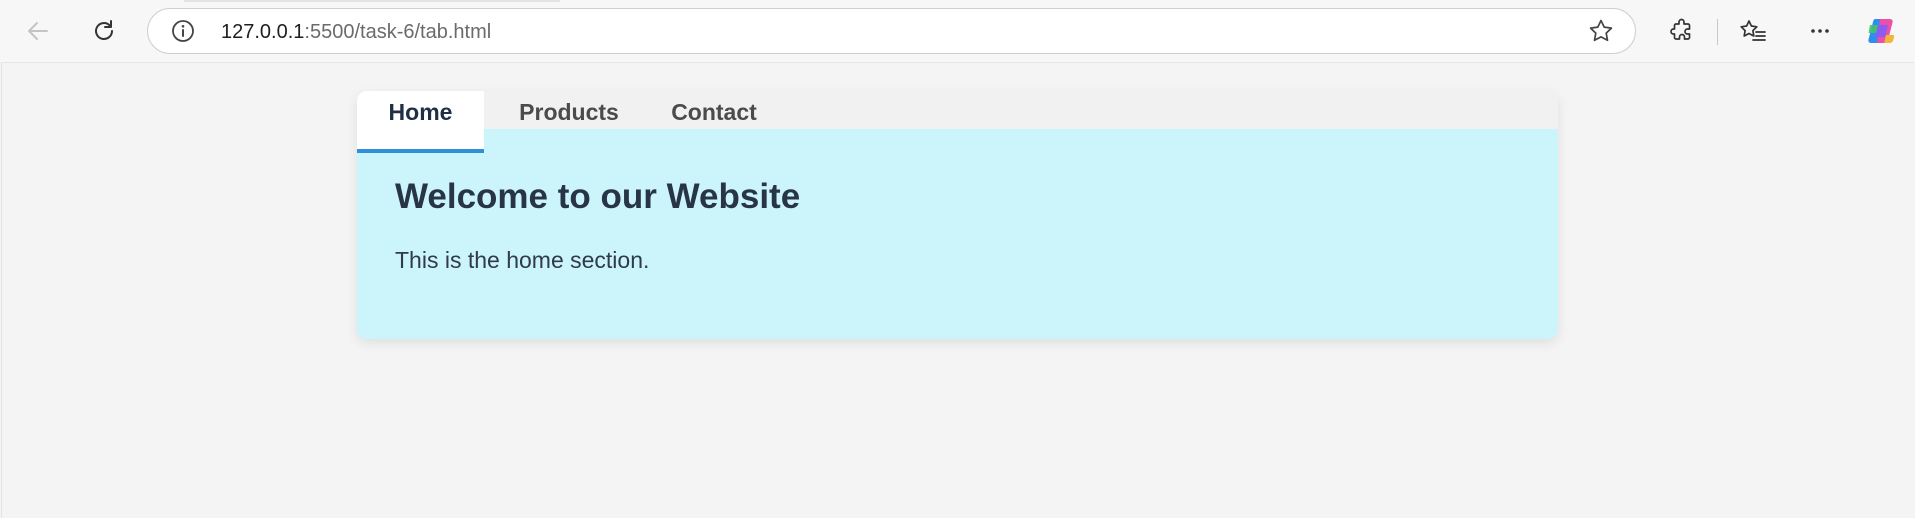  I want to click on tab-home: Home, so click(420, 122).